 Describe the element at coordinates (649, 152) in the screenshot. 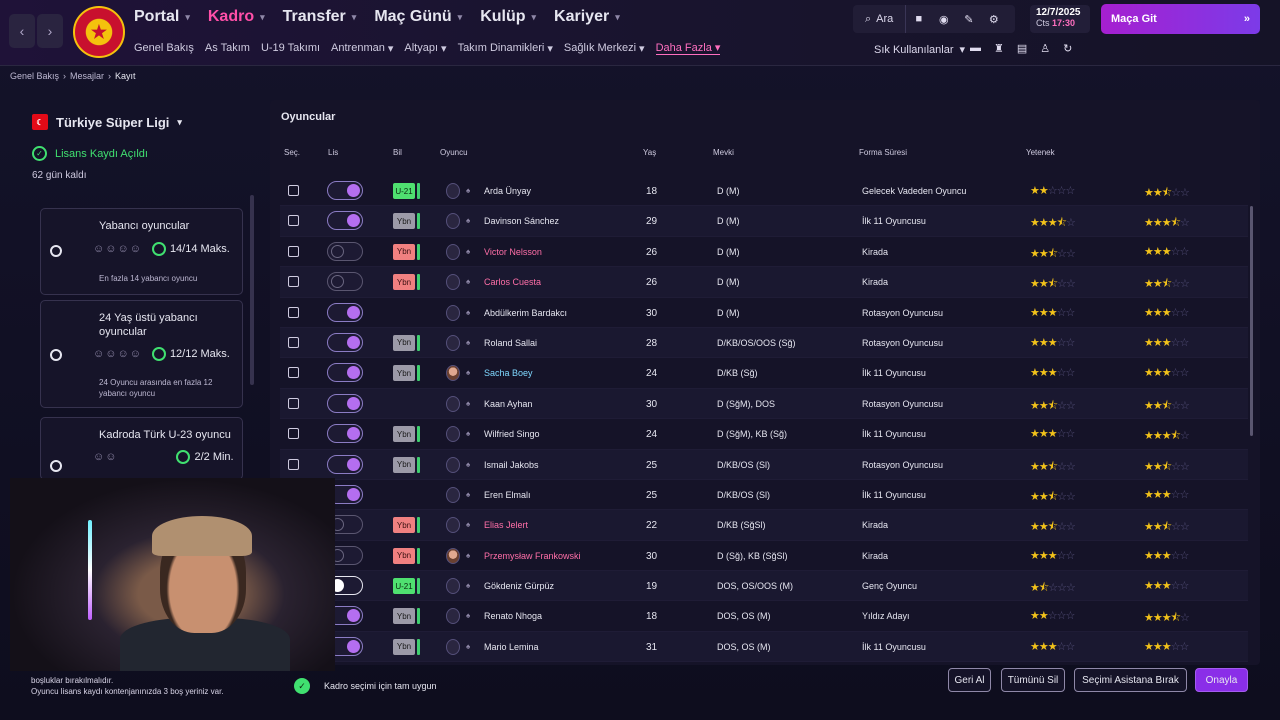

I see `col-header: Yaş` at that location.